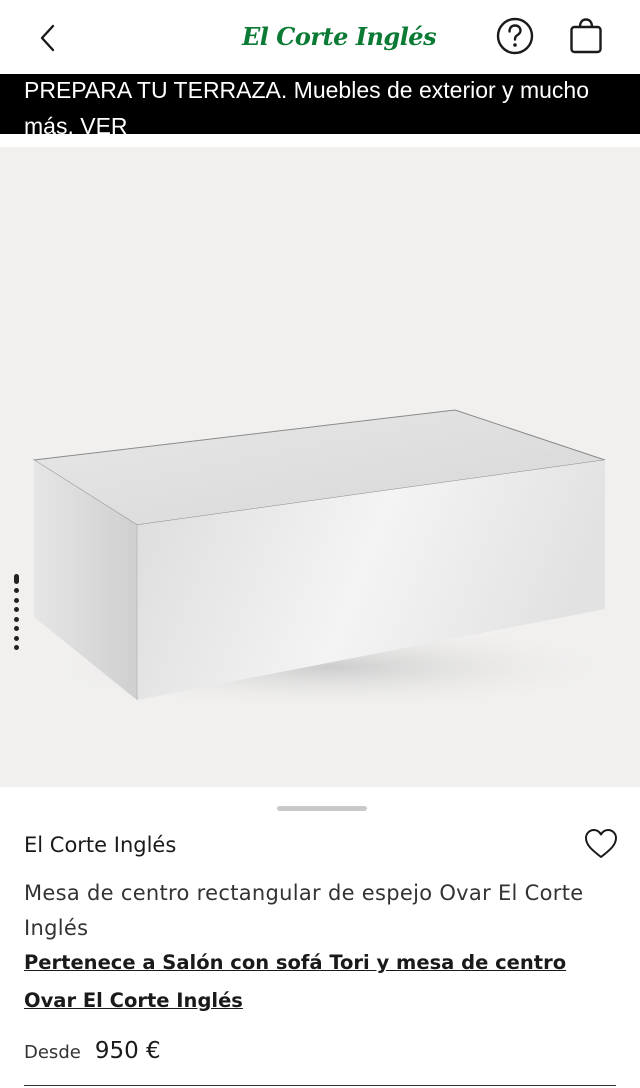  What do you see at coordinates (127, 1051) in the screenshot?
I see `price-value: 950 €` at bounding box center [127, 1051].